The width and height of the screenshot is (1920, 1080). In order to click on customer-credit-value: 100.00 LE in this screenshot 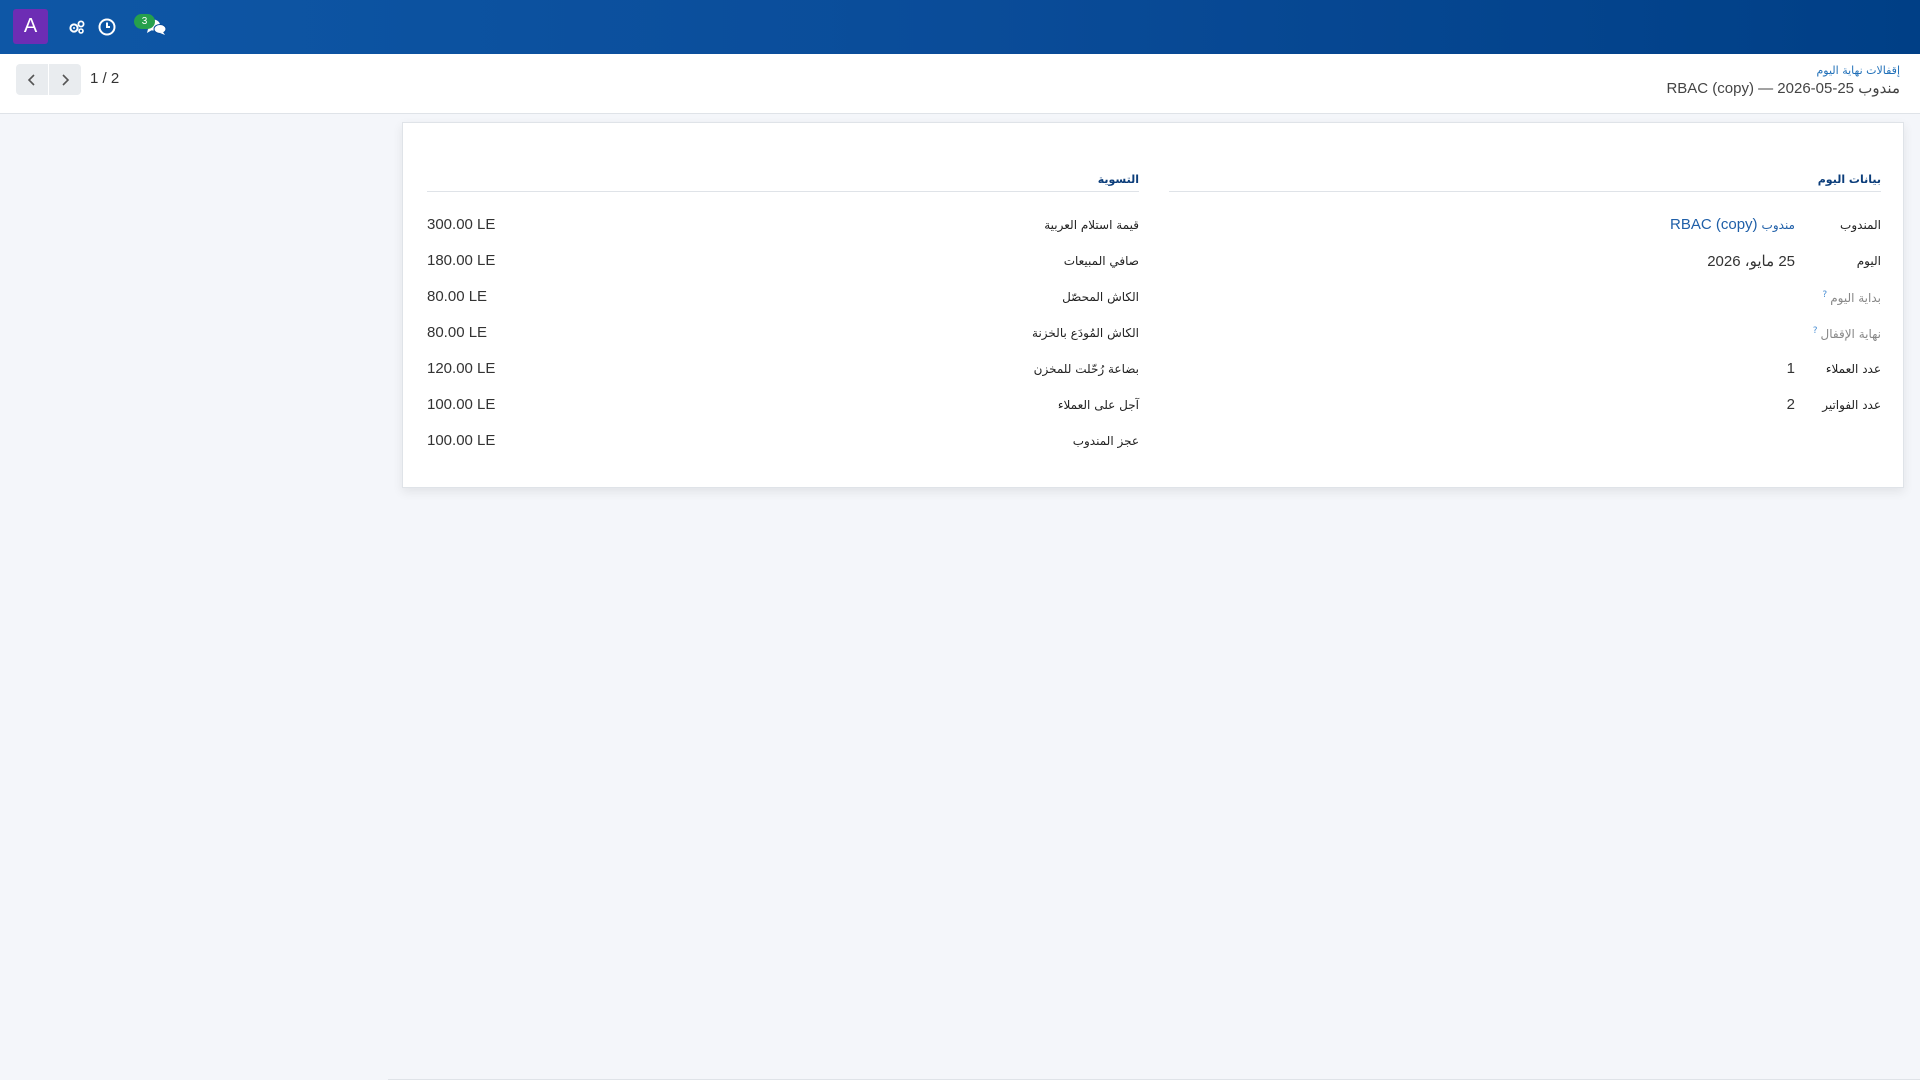, I will do `click(461, 404)`.